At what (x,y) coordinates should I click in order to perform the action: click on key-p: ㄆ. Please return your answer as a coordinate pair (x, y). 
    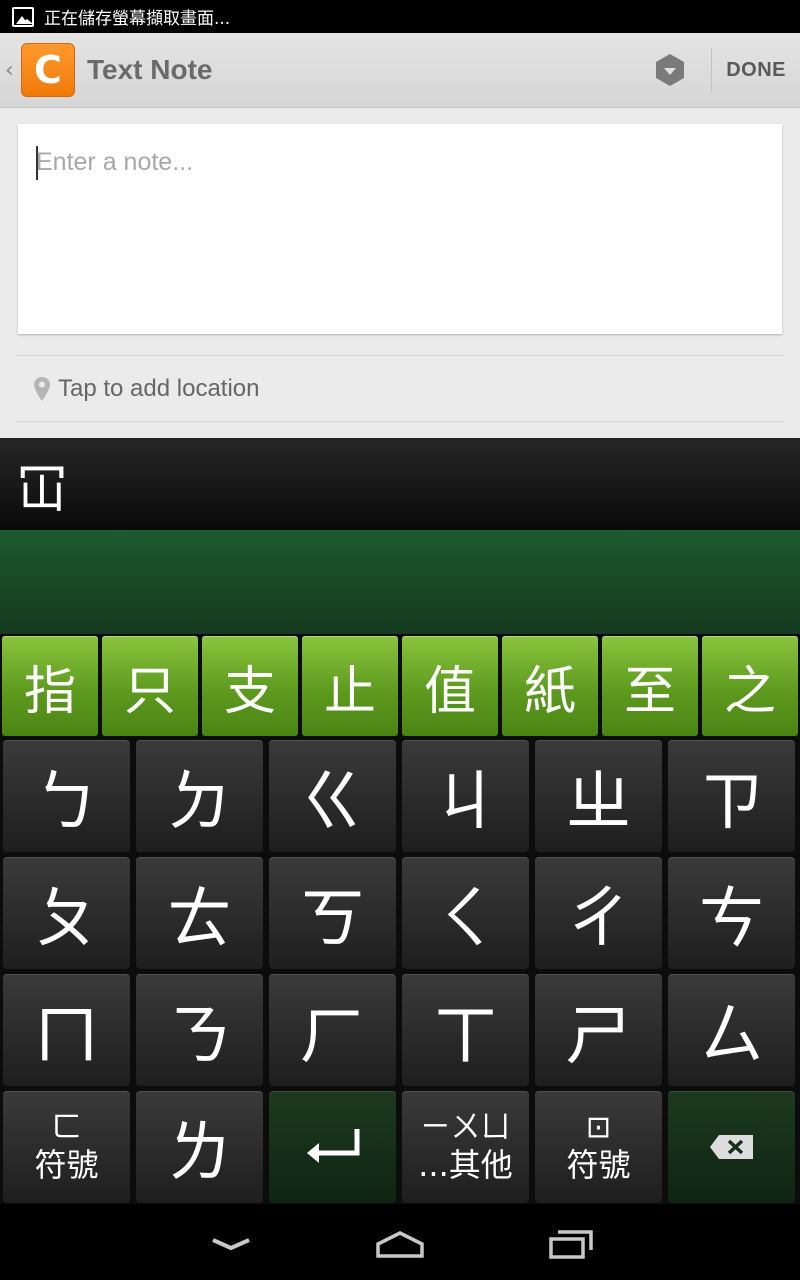
    Looking at the image, I should click on (66, 913).